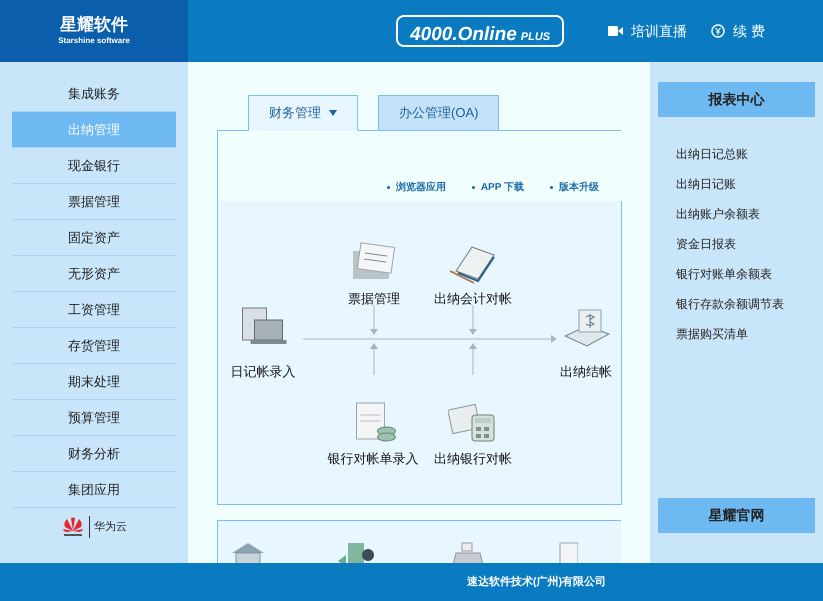 The height and width of the screenshot is (601, 823). I want to click on video-camera-icon, so click(616, 31).